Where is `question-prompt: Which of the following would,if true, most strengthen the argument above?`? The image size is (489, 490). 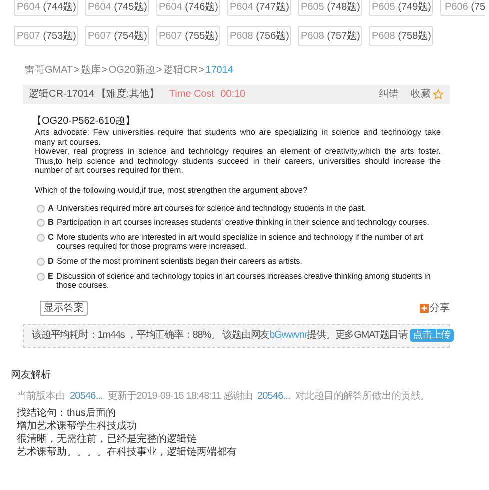 question-prompt: Which of the following would,if true, most strengthen the argument above? is located at coordinates (172, 191).